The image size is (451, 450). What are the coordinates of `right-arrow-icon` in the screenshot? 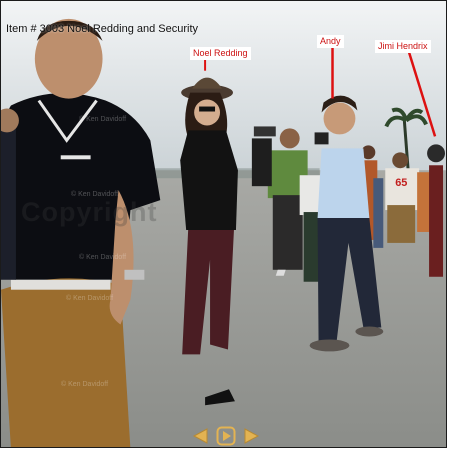 It's located at (251, 436).